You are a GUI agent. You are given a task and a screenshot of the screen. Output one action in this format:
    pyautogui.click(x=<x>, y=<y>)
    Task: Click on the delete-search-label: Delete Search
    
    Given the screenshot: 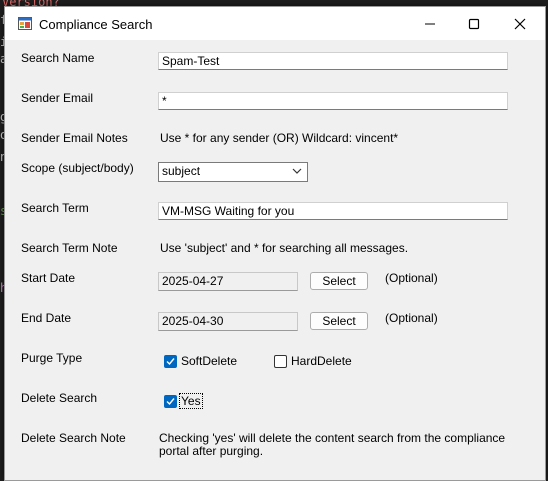 What is the action you would take?
    pyautogui.click(x=59, y=398)
    